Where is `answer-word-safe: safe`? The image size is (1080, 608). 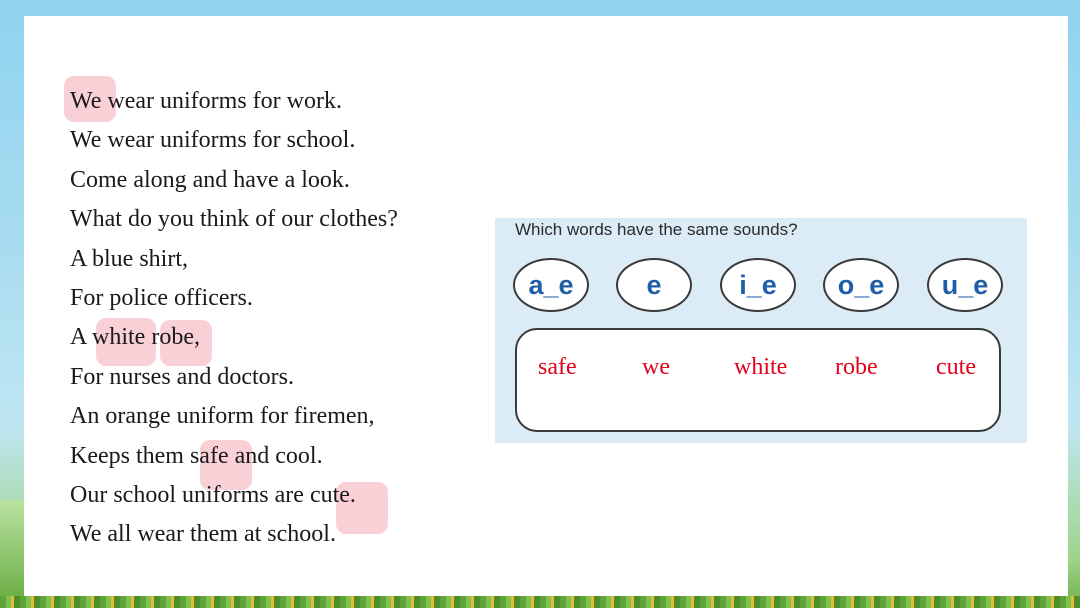
answer-word-safe: safe is located at coordinates (557, 367).